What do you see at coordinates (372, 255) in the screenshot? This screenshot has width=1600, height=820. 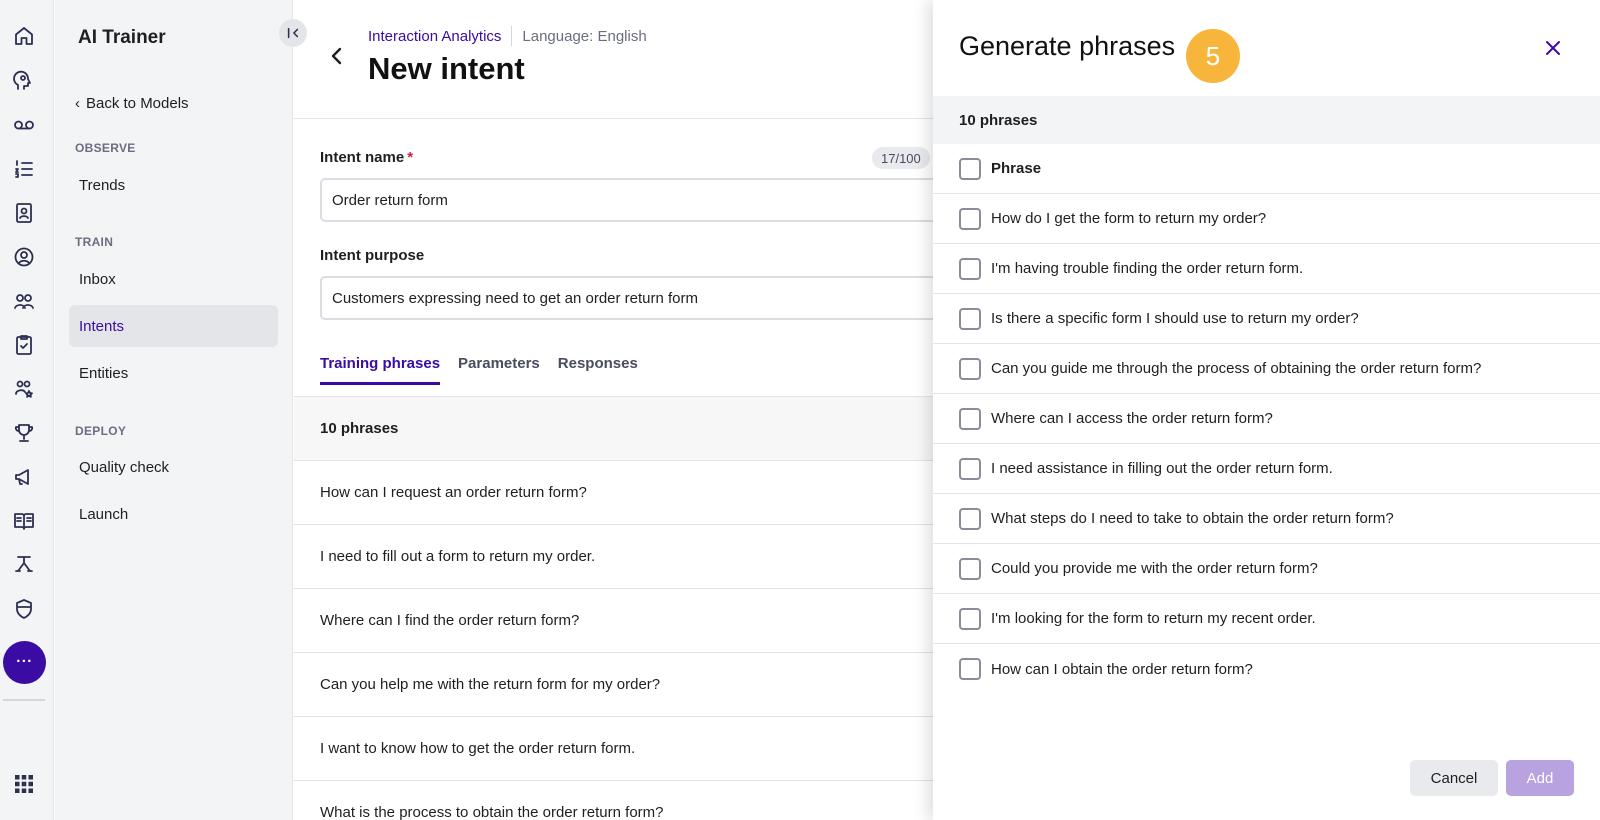 I see `intent-purpose-label: Intent purpose` at bounding box center [372, 255].